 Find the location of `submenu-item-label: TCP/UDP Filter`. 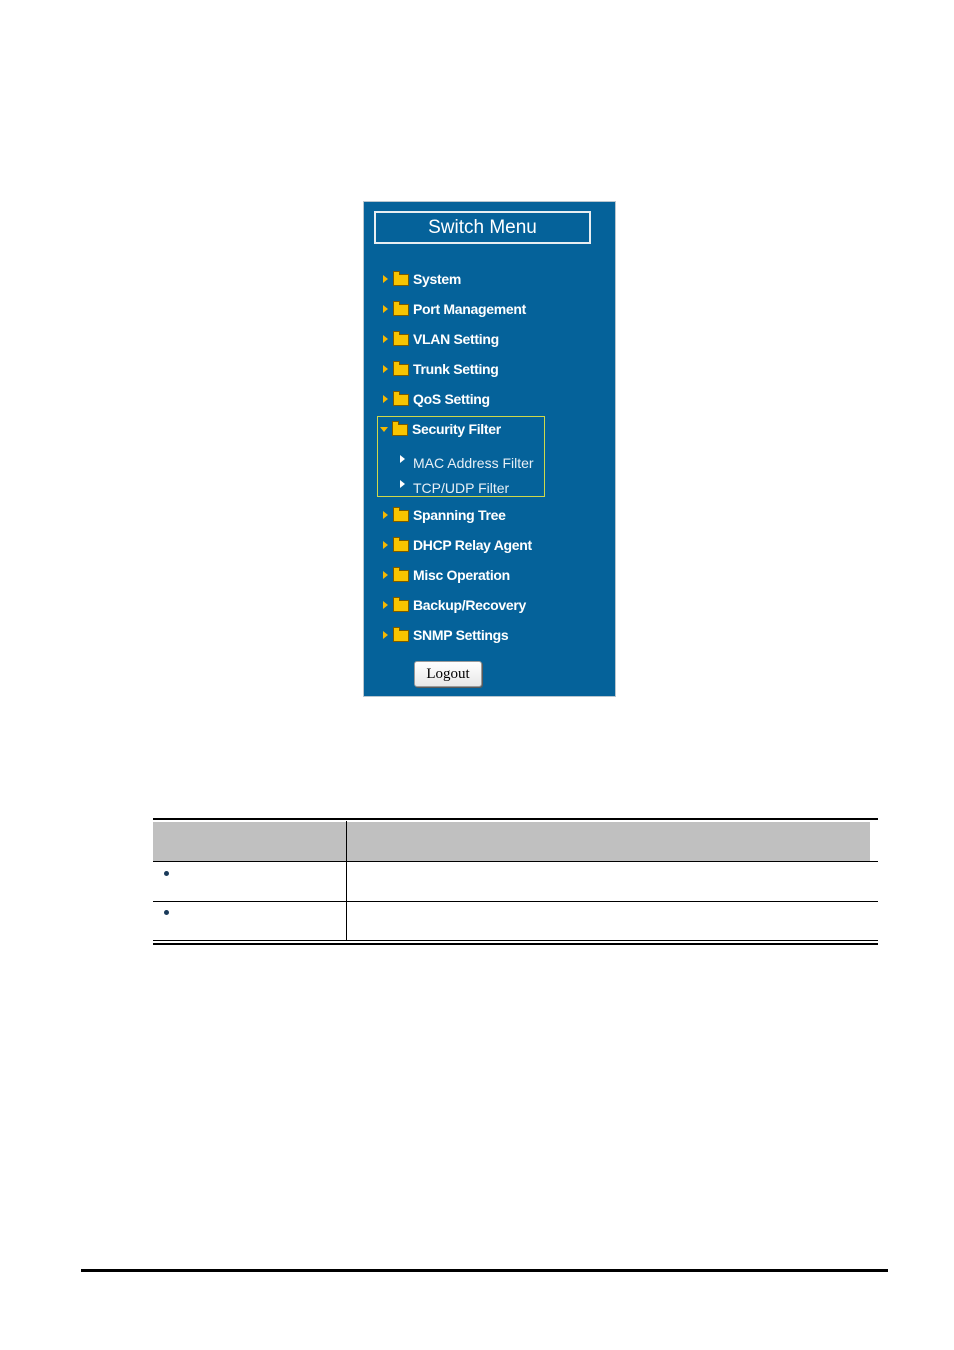

submenu-item-label: TCP/UDP Filter is located at coordinates (461, 488).